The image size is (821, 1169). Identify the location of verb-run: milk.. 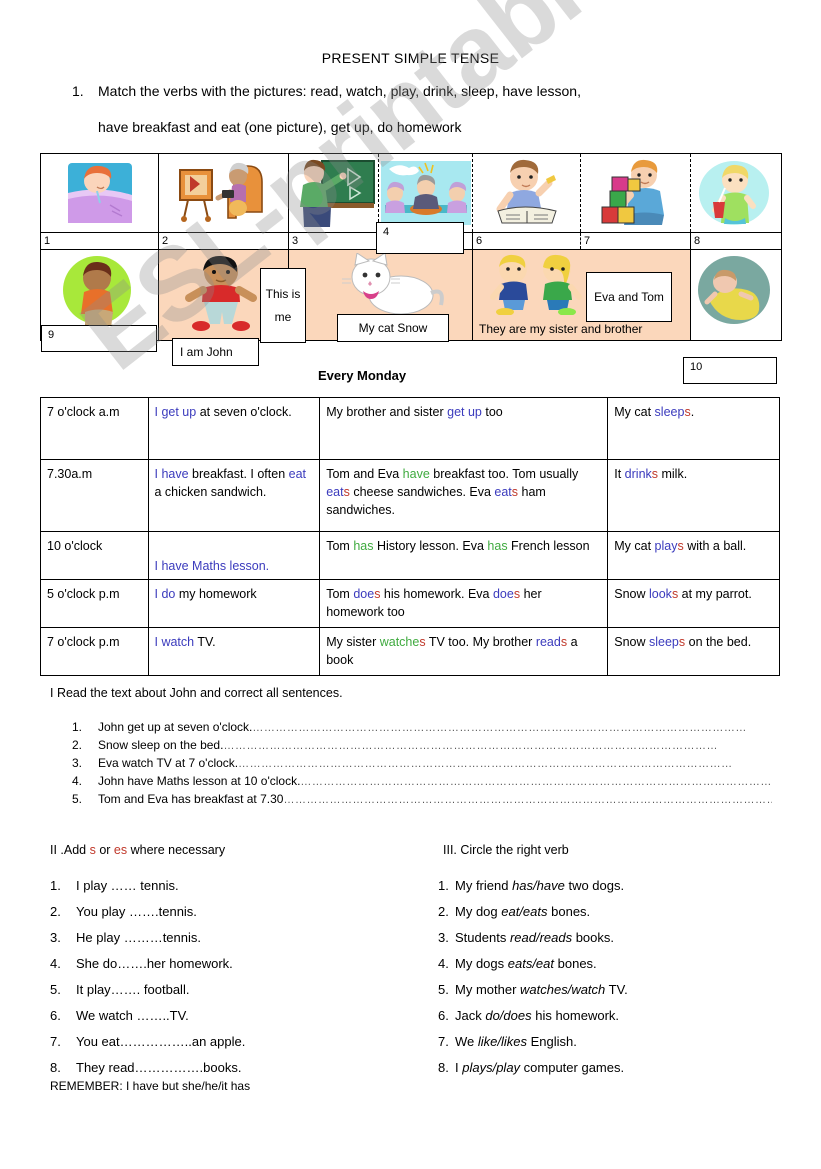
(673, 474).